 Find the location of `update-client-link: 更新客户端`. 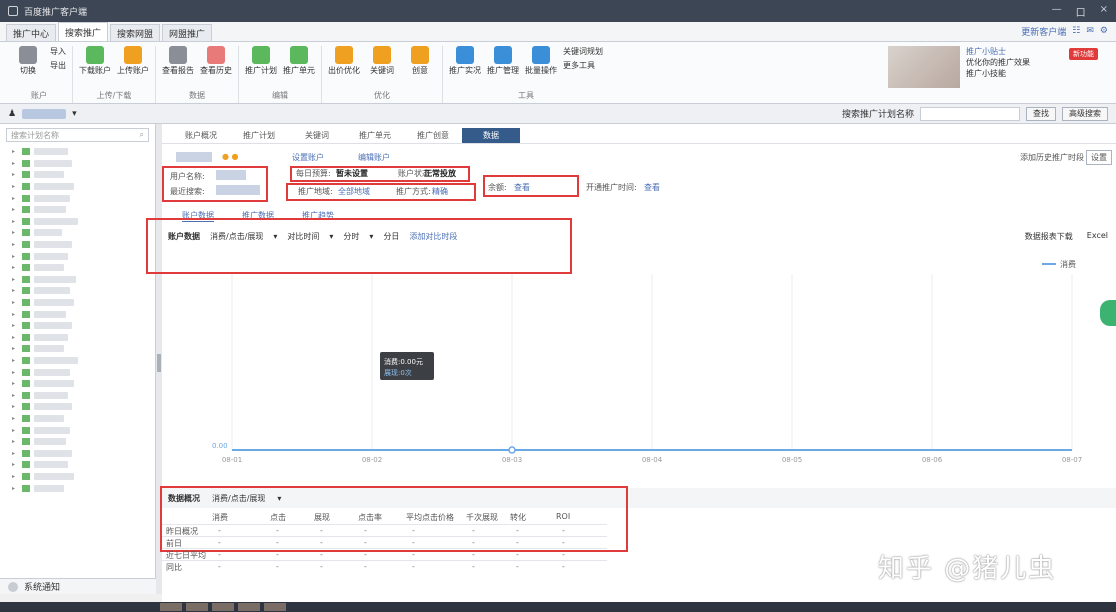

update-client-link: 更新客户端 is located at coordinates (1043, 31).